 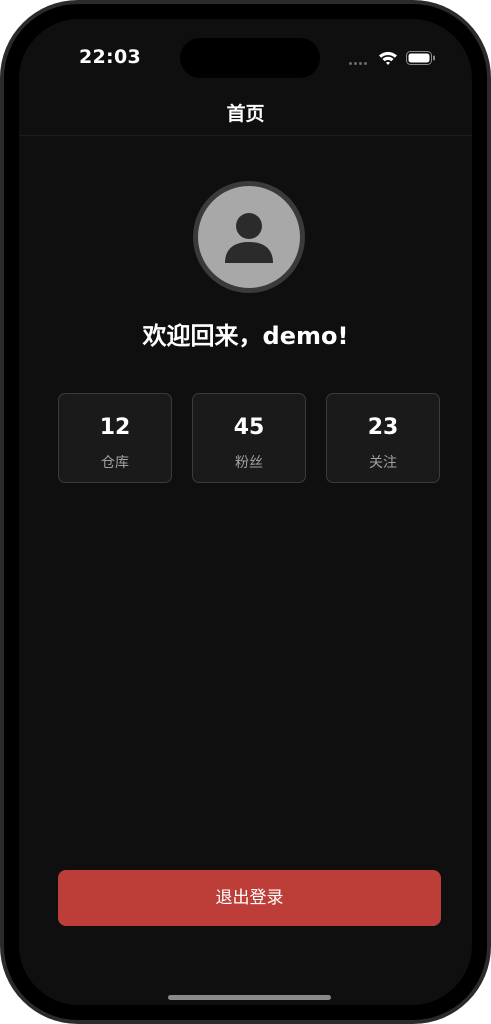 I want to click on stat-value: 12, so click(x=115, y=427).